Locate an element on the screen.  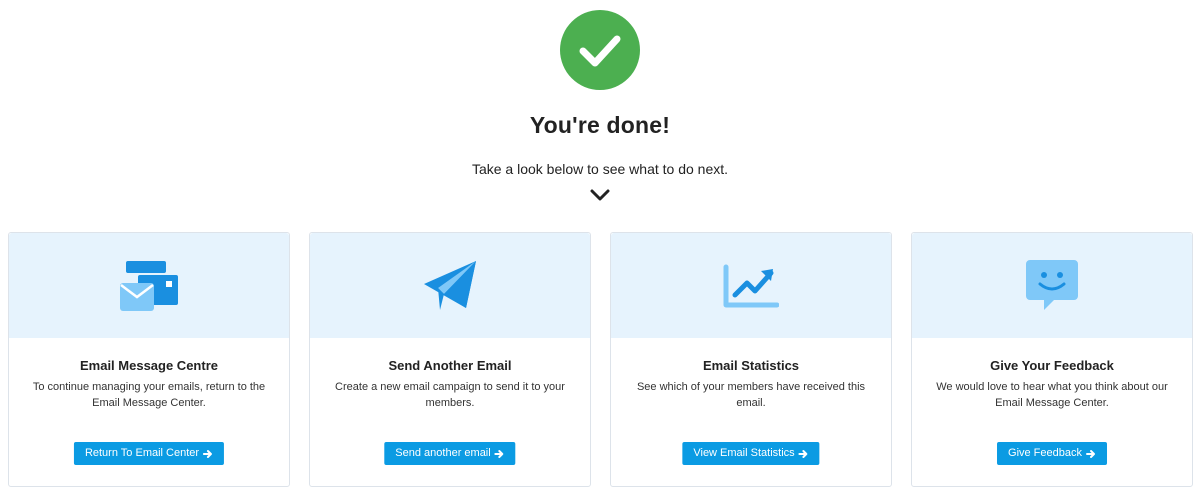
card-title: Email Message Centre is located at coordinates (148, 365).